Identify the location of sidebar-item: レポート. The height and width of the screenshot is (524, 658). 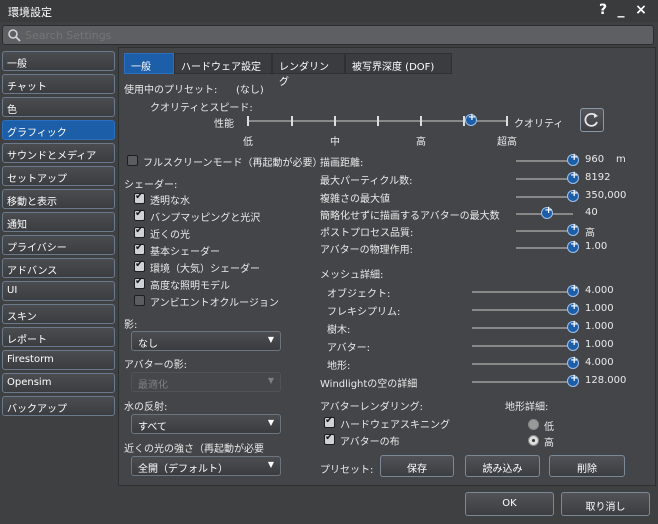
(58, 337).